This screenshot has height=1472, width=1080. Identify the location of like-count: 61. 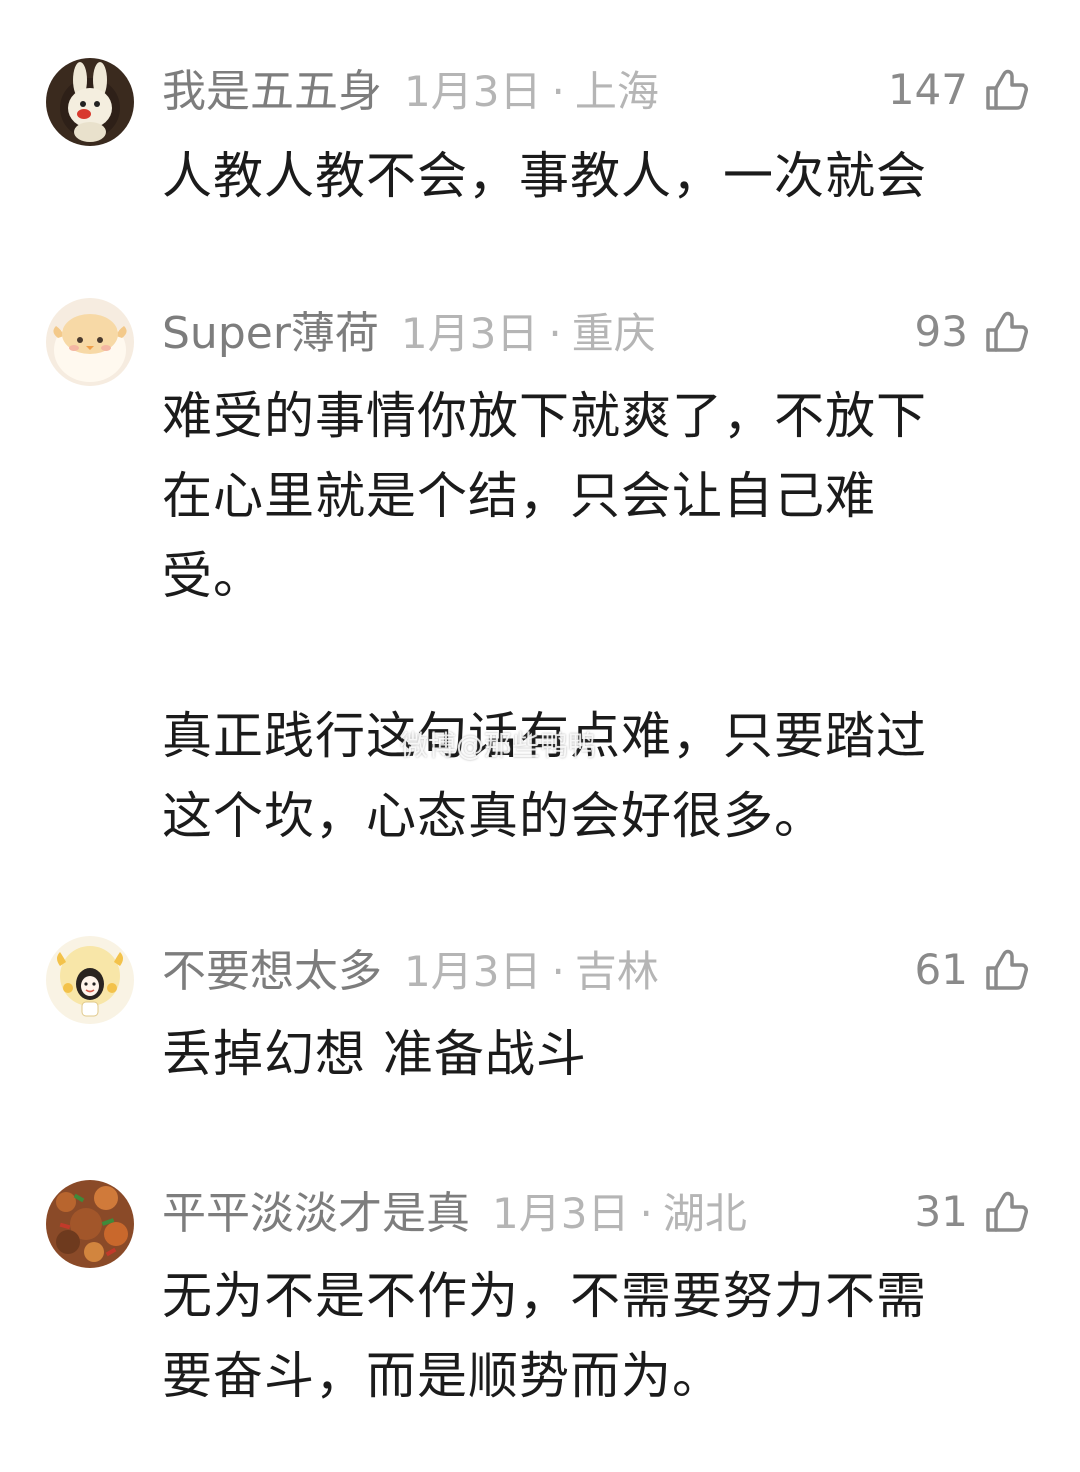
(941, 969).